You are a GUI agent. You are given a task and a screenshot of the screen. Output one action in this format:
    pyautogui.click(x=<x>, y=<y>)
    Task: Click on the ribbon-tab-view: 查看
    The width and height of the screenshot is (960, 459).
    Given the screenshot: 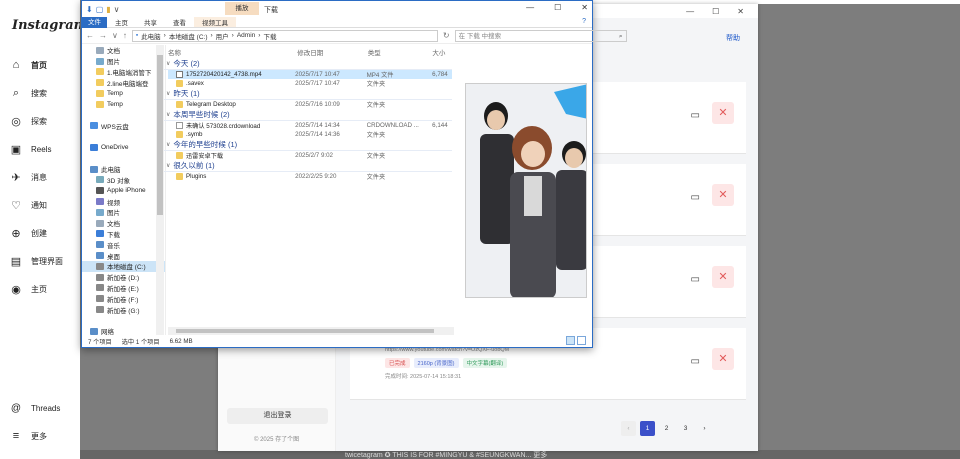 What is the action you would take?
    pyautogui.click(x=179, y=22)
    